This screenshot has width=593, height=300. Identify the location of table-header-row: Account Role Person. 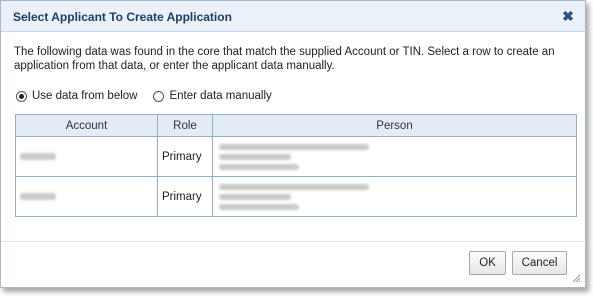
(296, 125).